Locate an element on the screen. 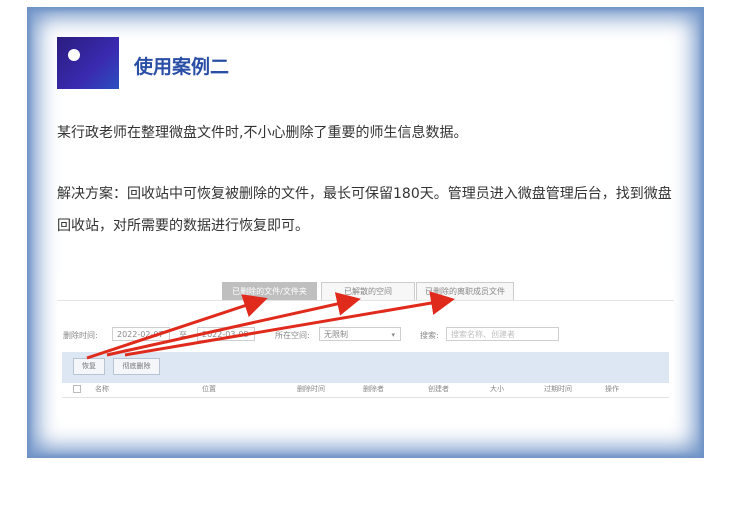 The image size is (733, 505). arrow-to-departed-member-tab is located at coordinates (289, 324).